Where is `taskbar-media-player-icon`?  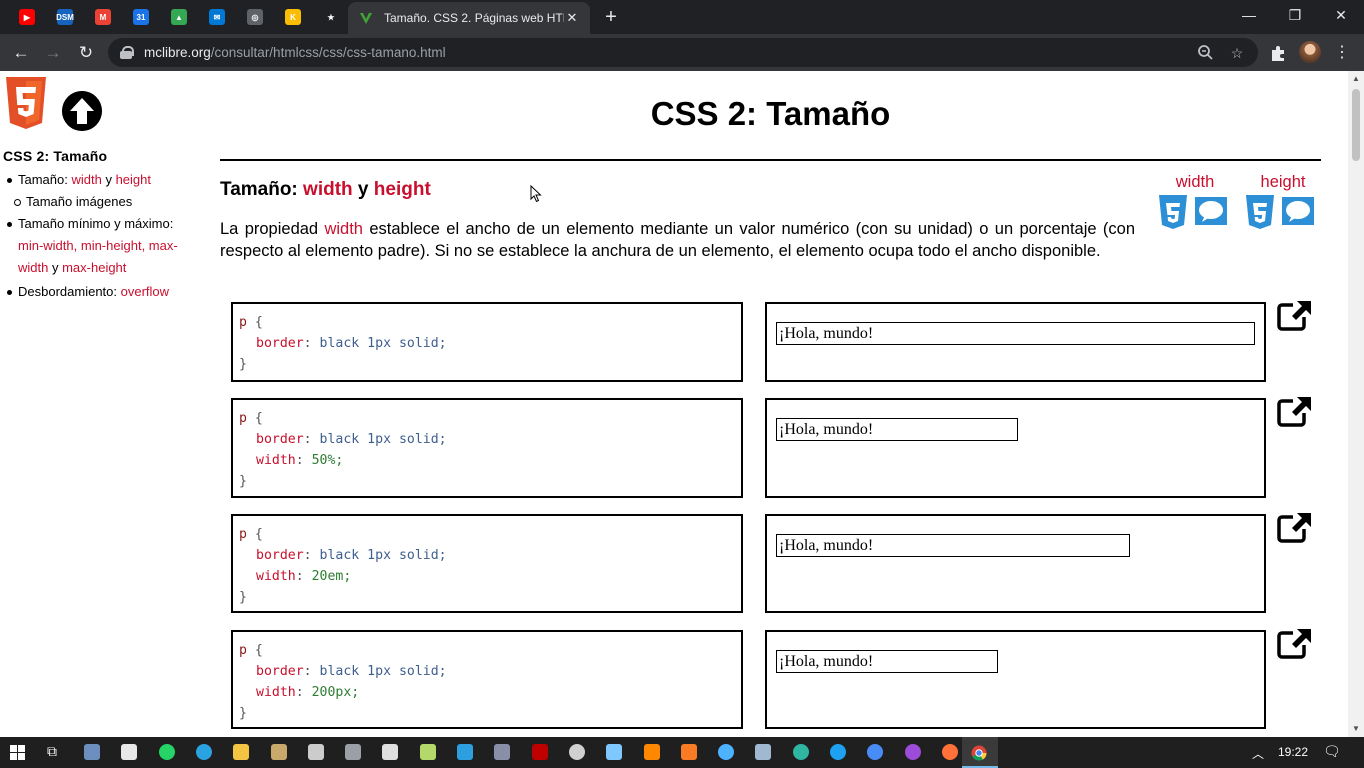
taskbar-media-player-icon is located at coordinates (726, 752).